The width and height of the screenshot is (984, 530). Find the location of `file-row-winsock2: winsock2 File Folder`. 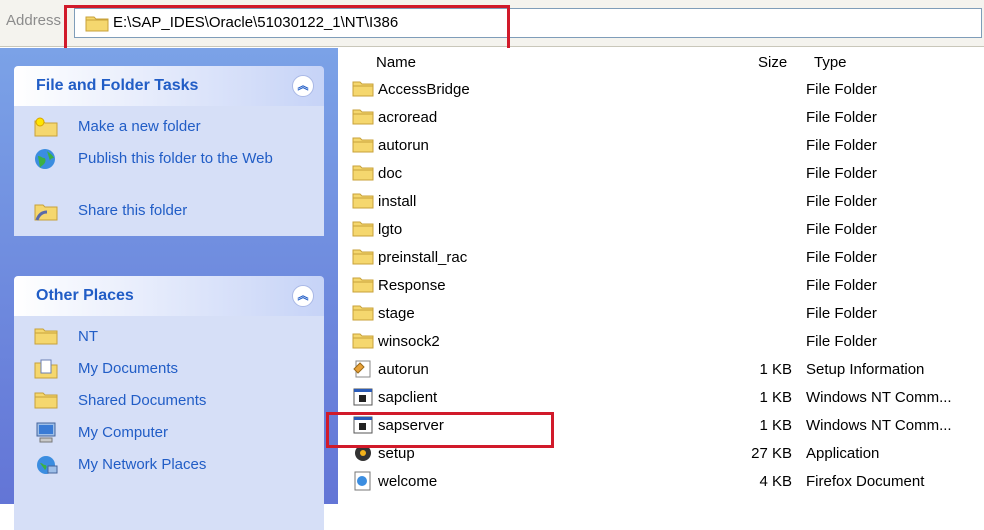

file-row-winsock2: winsock2 File Folder is located at coordinates (661, 342).